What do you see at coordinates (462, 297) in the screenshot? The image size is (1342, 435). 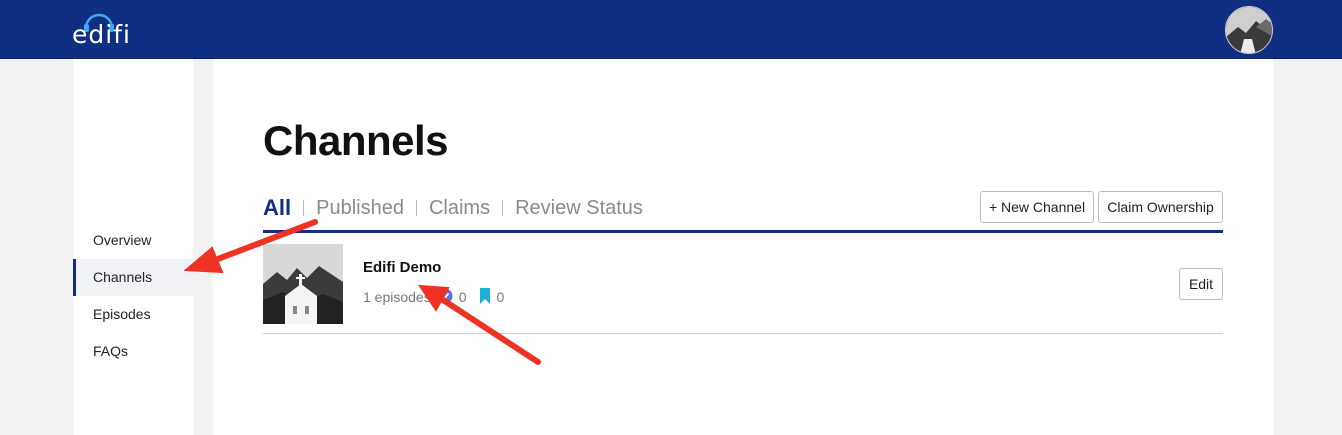 I see `like-count: 0` at bounding box center [462, 297].